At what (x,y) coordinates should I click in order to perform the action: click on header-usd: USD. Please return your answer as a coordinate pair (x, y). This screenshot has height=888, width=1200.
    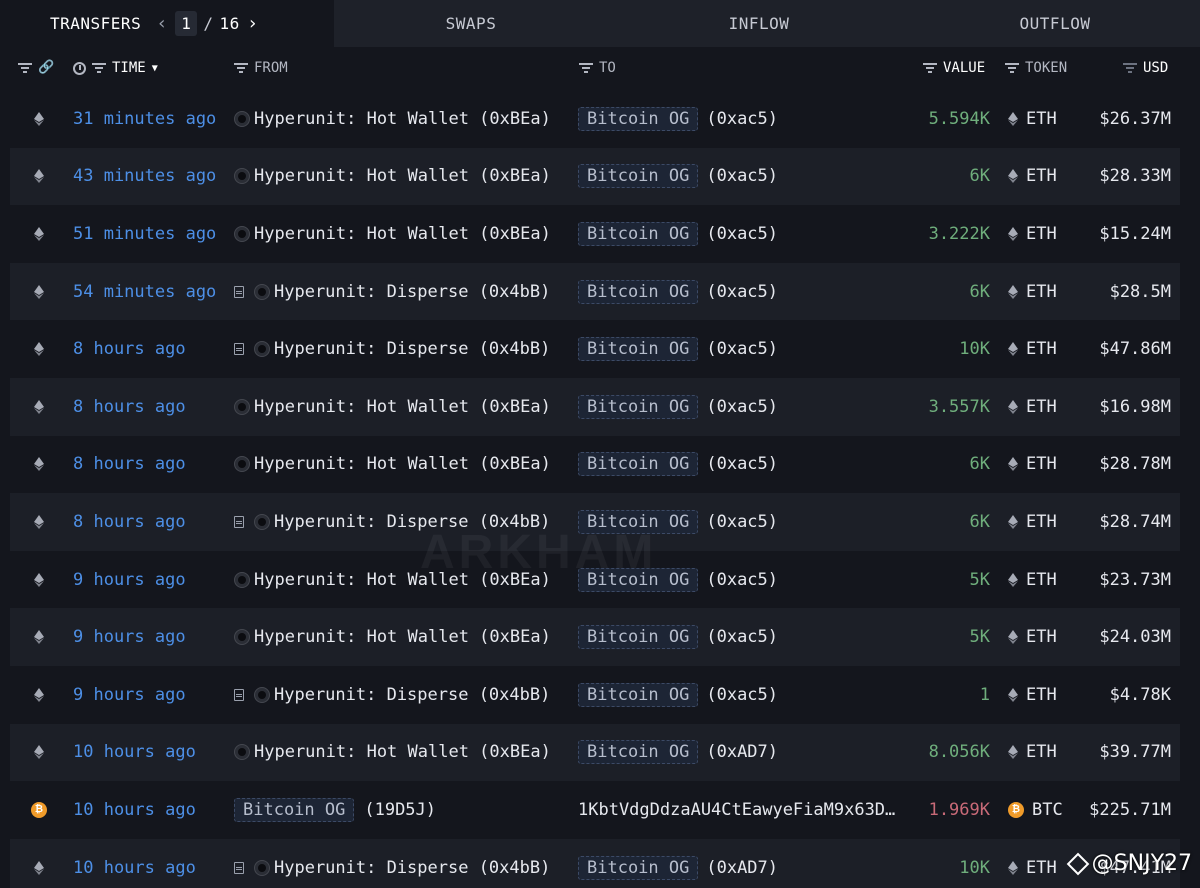
    Looking at the image, I should click on (1145, 68).